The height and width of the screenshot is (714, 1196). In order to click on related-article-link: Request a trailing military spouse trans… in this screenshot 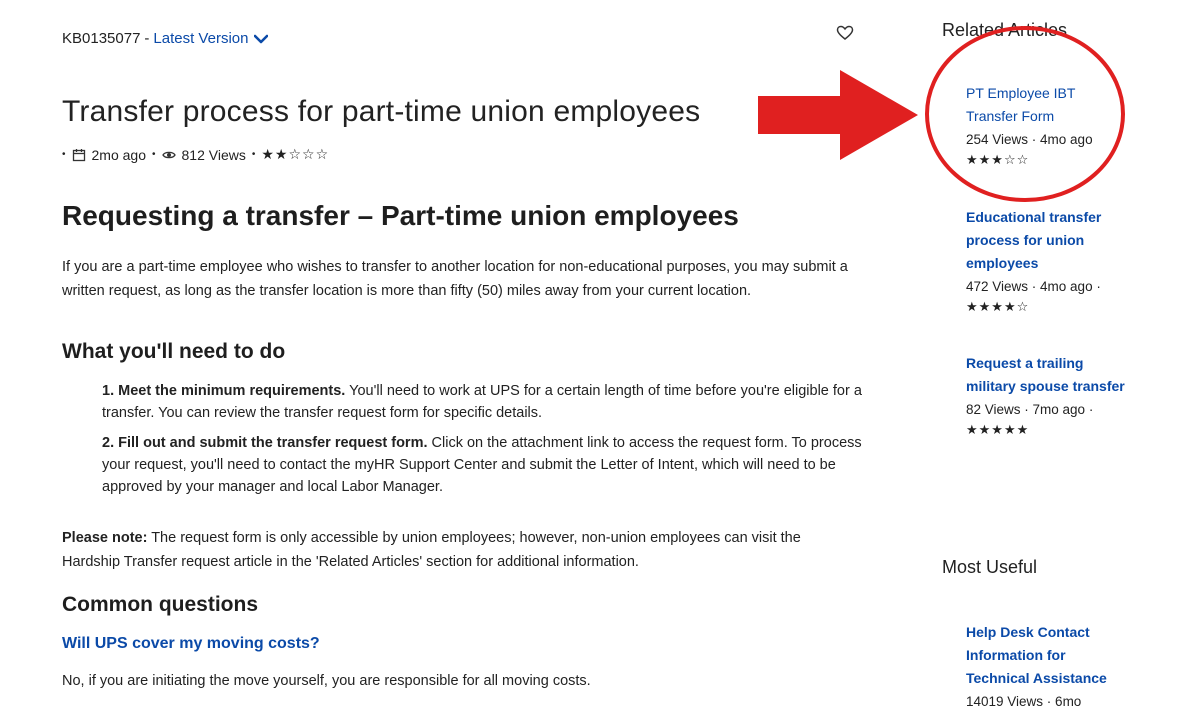, I will do `click(1046, 375)`.